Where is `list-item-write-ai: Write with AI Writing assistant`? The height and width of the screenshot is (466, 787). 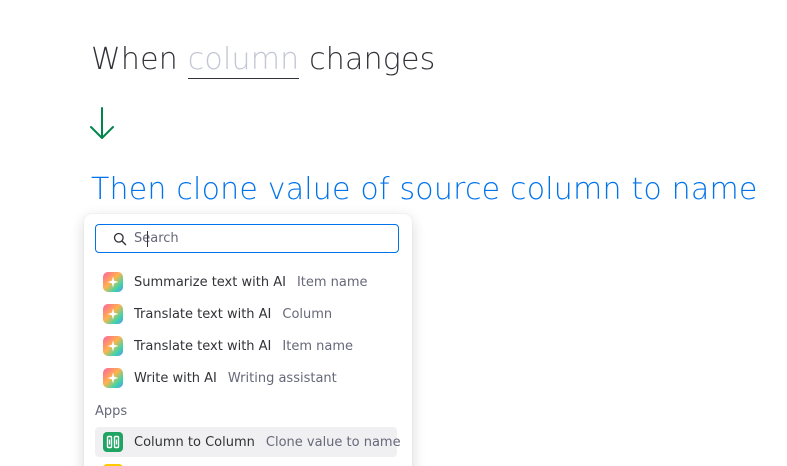
list-item-write-ai: Write with AI Writing assistant is located at coordinates (246, 378).